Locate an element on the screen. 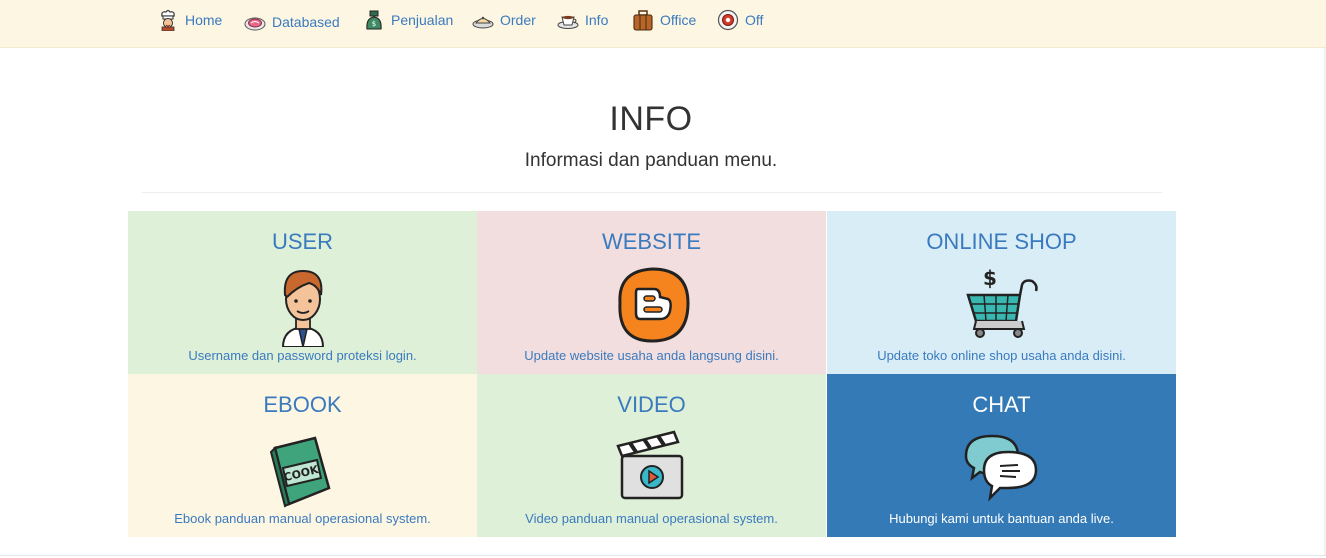 The width and height of the screenshot is (1326, 558). shopping-cart-icon: $ is located at coordinates (1001, 302).